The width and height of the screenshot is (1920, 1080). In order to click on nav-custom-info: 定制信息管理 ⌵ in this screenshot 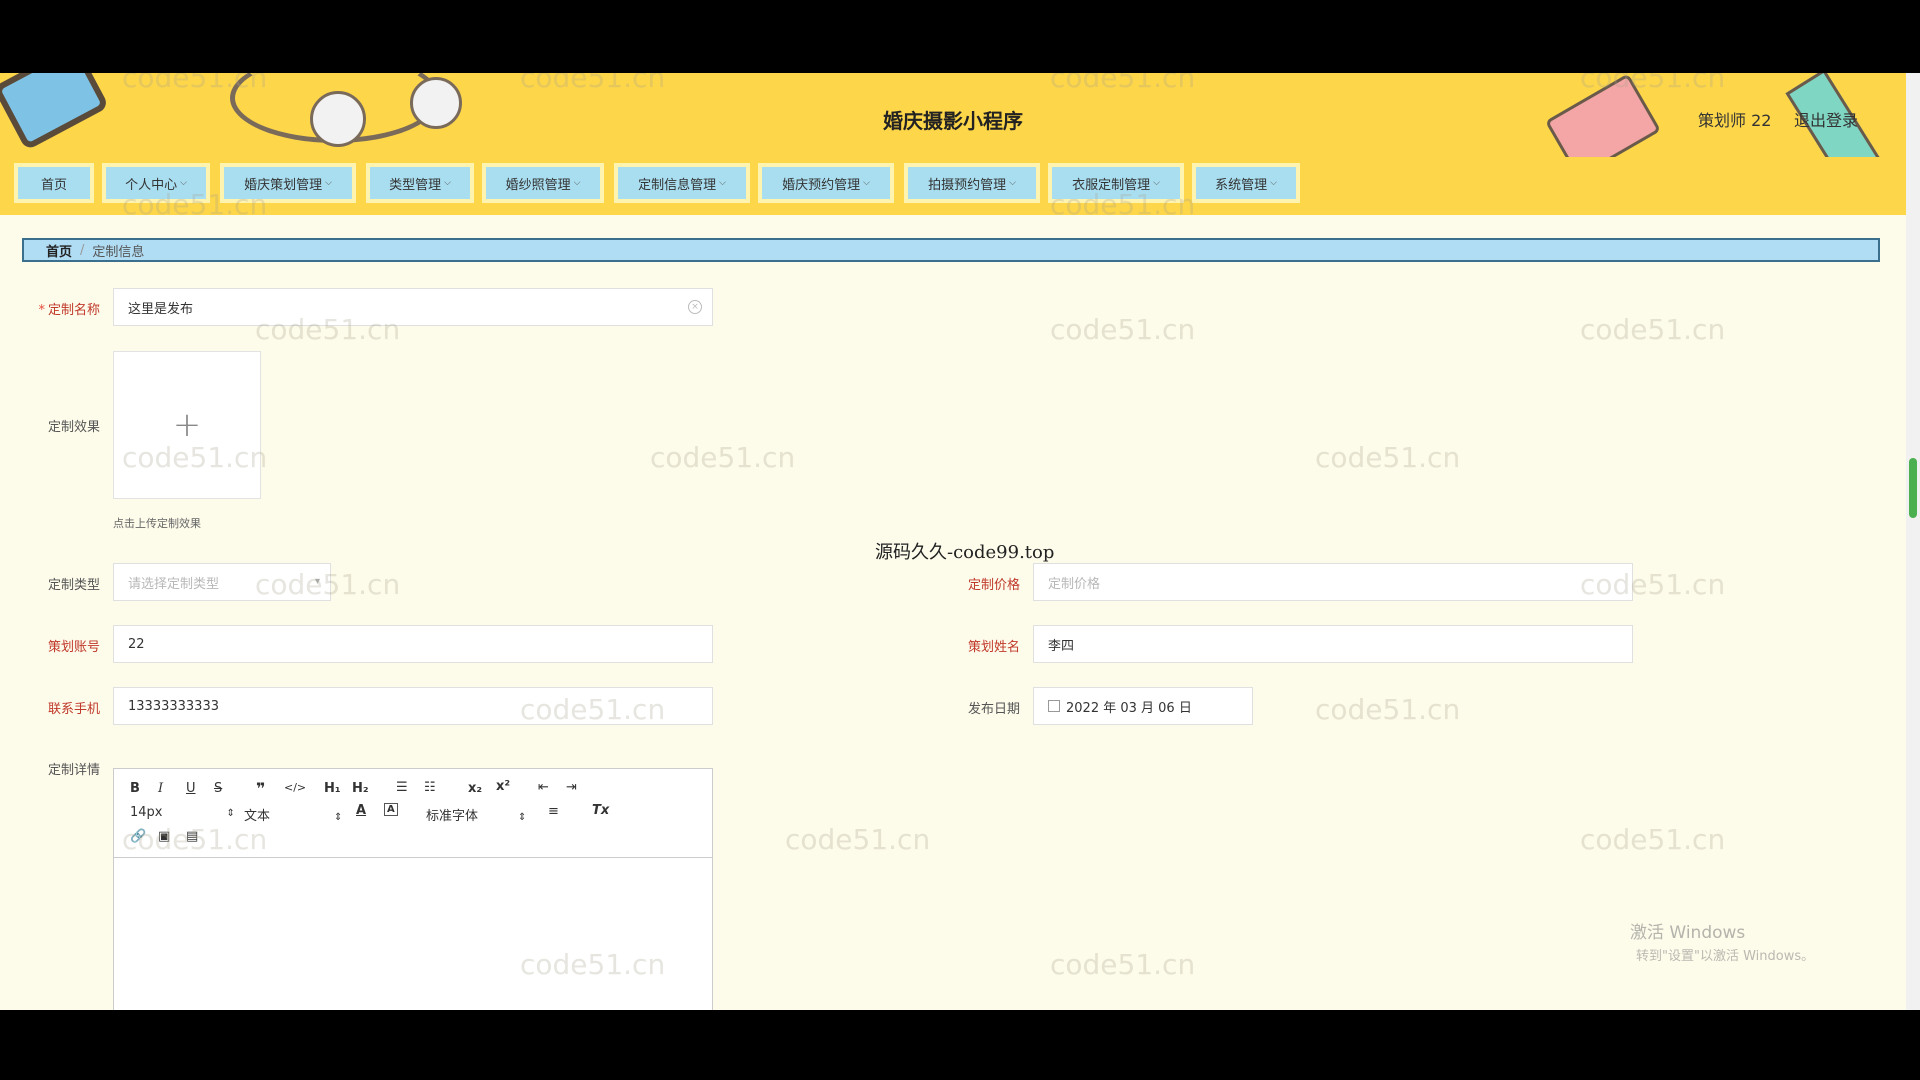, I will do `click(682, 183)`.